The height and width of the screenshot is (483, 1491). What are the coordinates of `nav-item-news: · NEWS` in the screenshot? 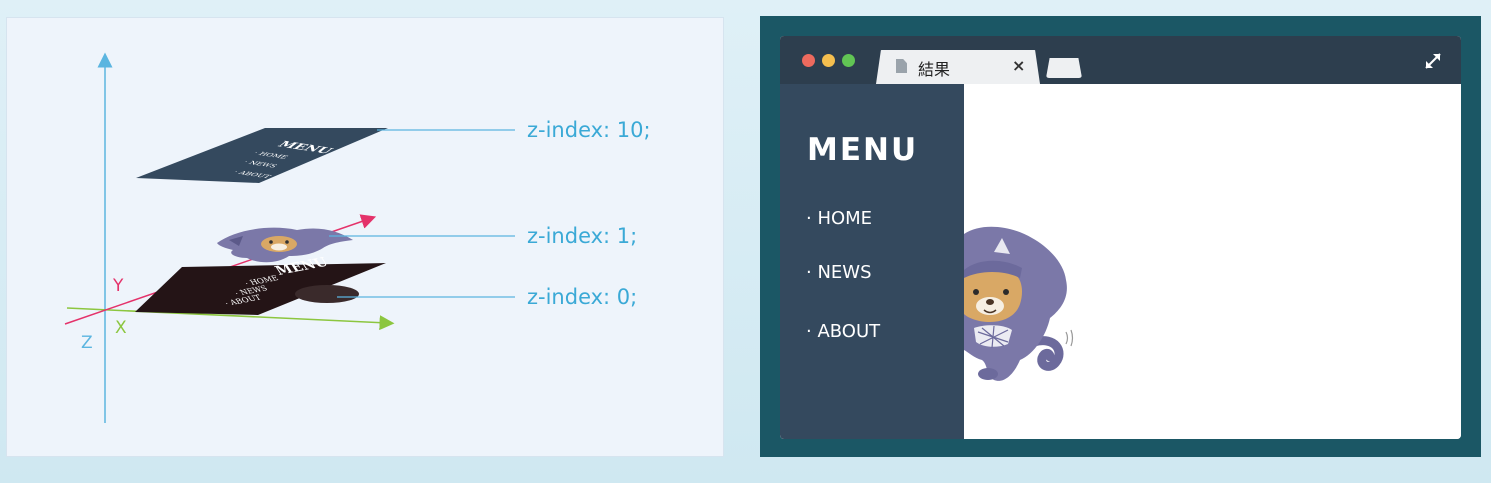 It's located at (839, 272).